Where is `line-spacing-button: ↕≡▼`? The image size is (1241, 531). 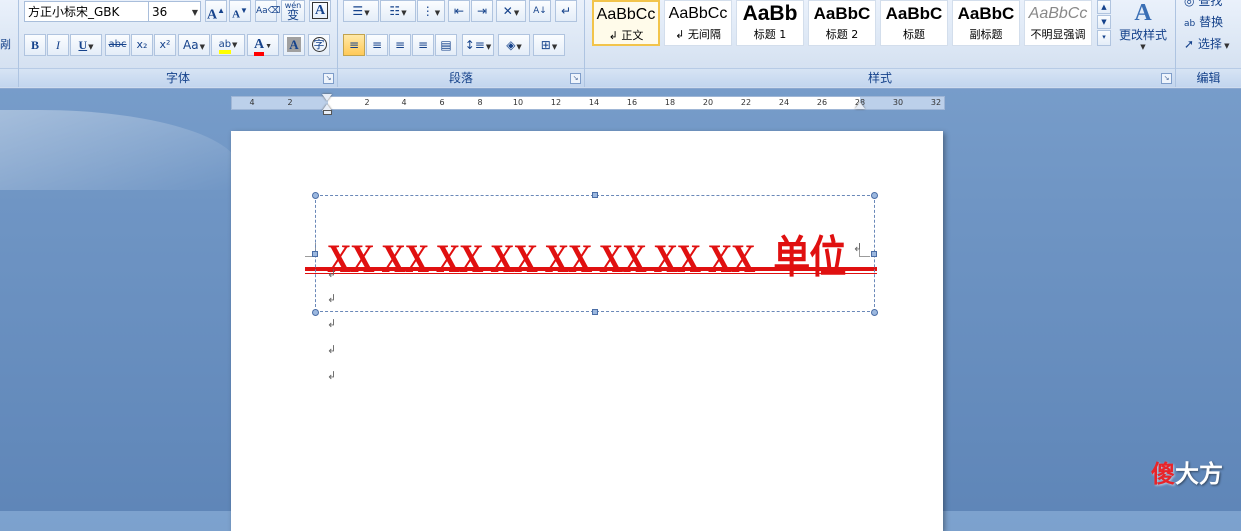 line-spacing-button: ↕≡▼ is located at coordinates (478, 45).